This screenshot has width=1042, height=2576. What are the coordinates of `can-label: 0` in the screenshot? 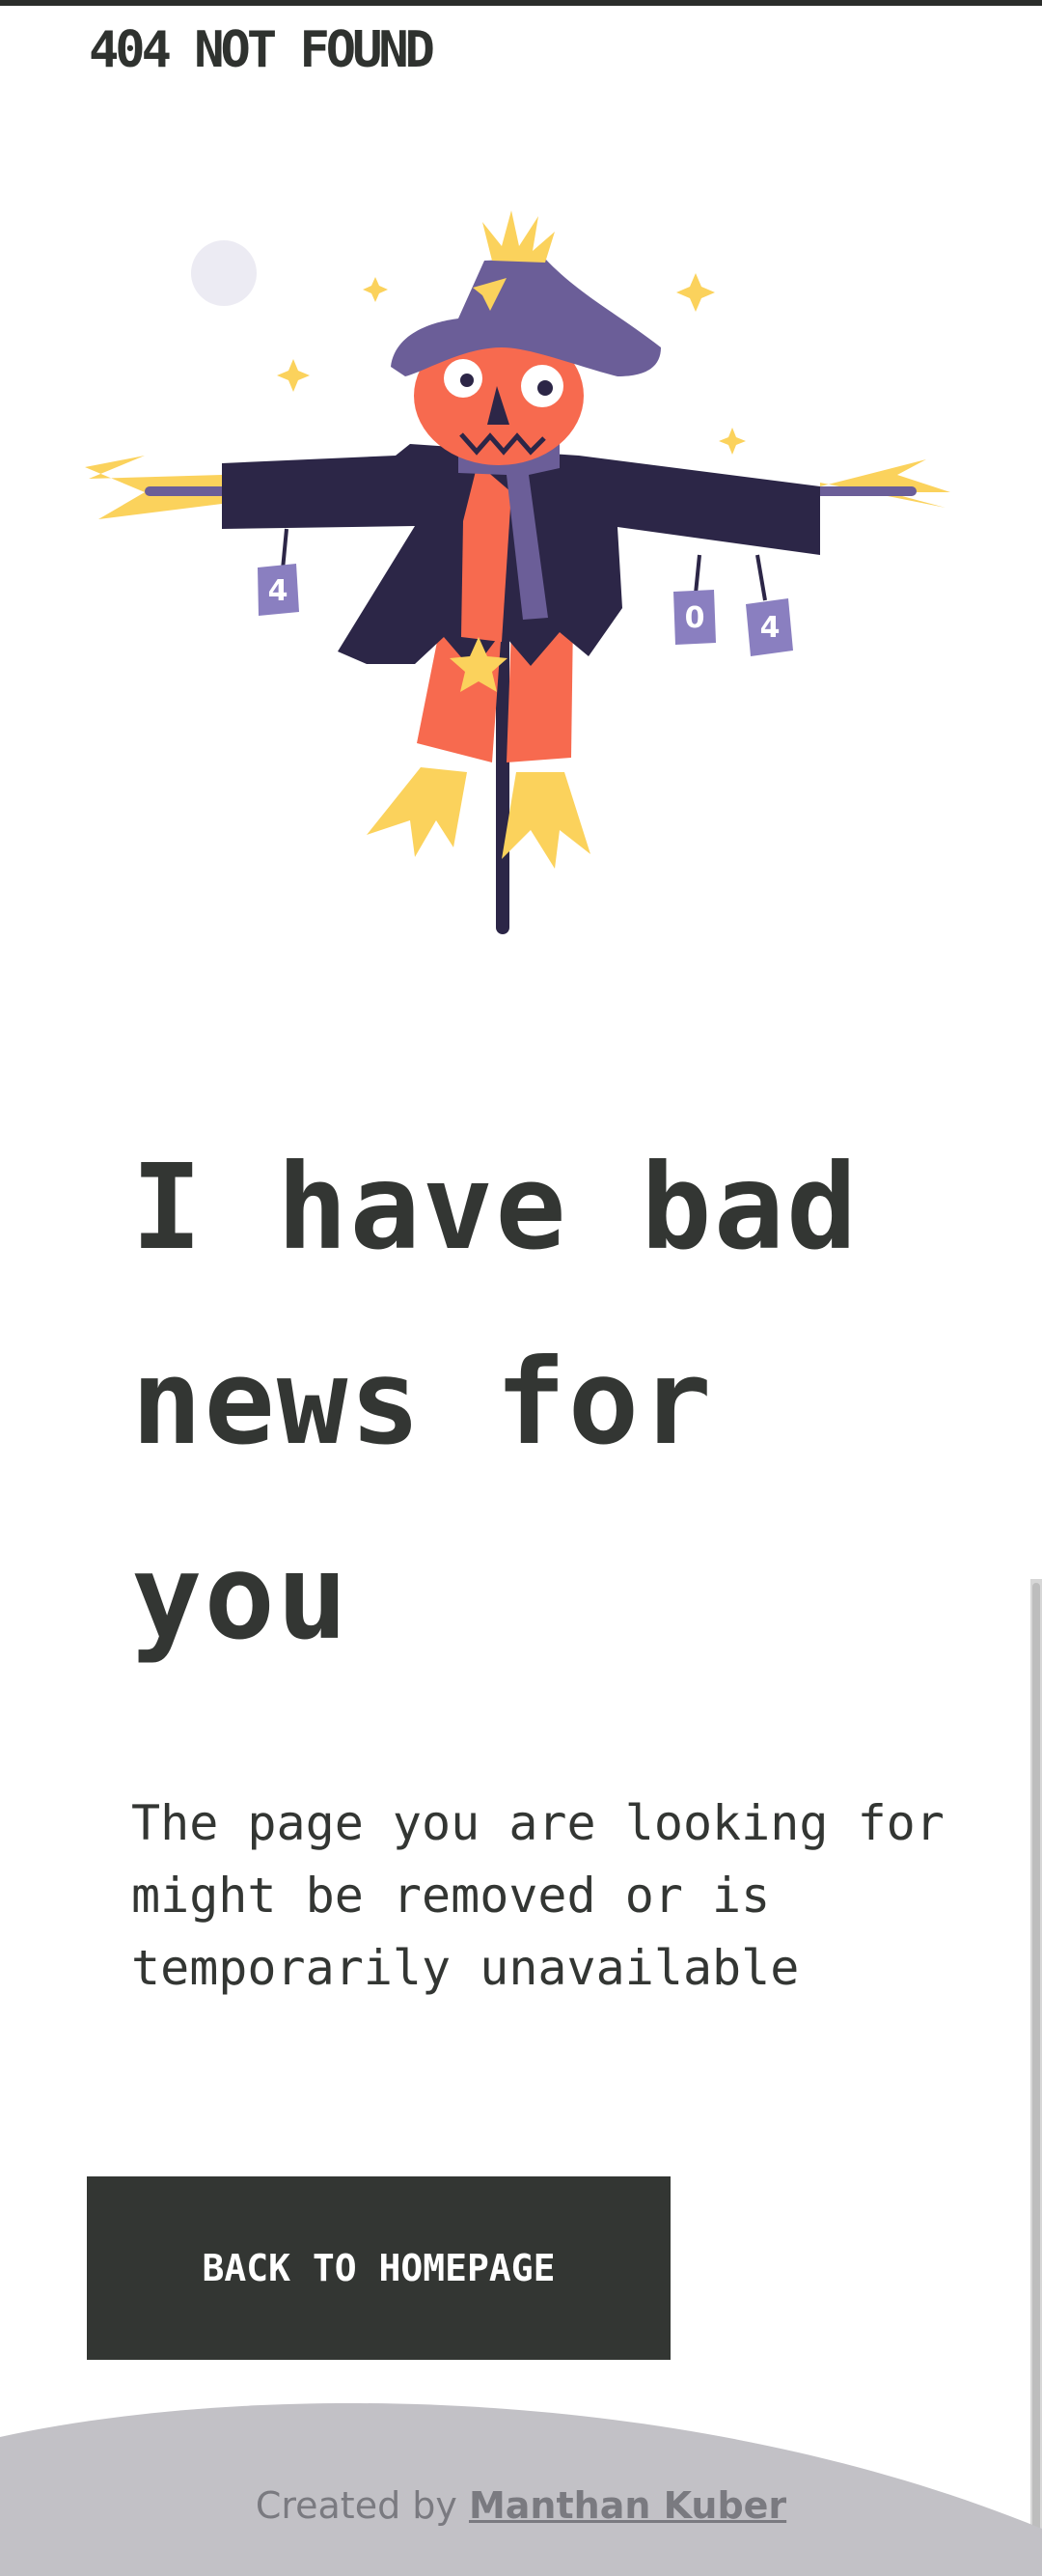 It's located at (695, 618).